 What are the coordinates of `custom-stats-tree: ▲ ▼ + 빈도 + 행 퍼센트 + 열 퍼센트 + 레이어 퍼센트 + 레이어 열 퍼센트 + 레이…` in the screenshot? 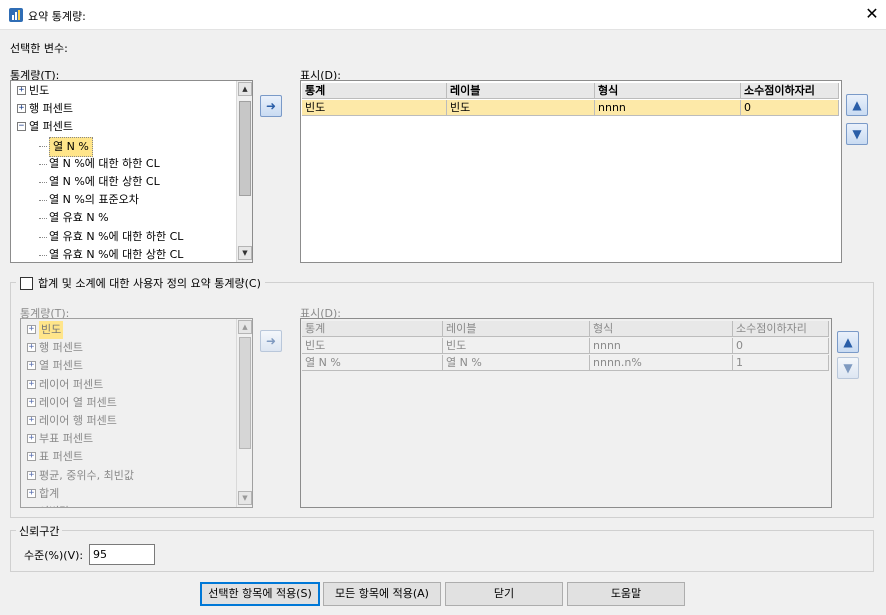 It's located at (136, 413).